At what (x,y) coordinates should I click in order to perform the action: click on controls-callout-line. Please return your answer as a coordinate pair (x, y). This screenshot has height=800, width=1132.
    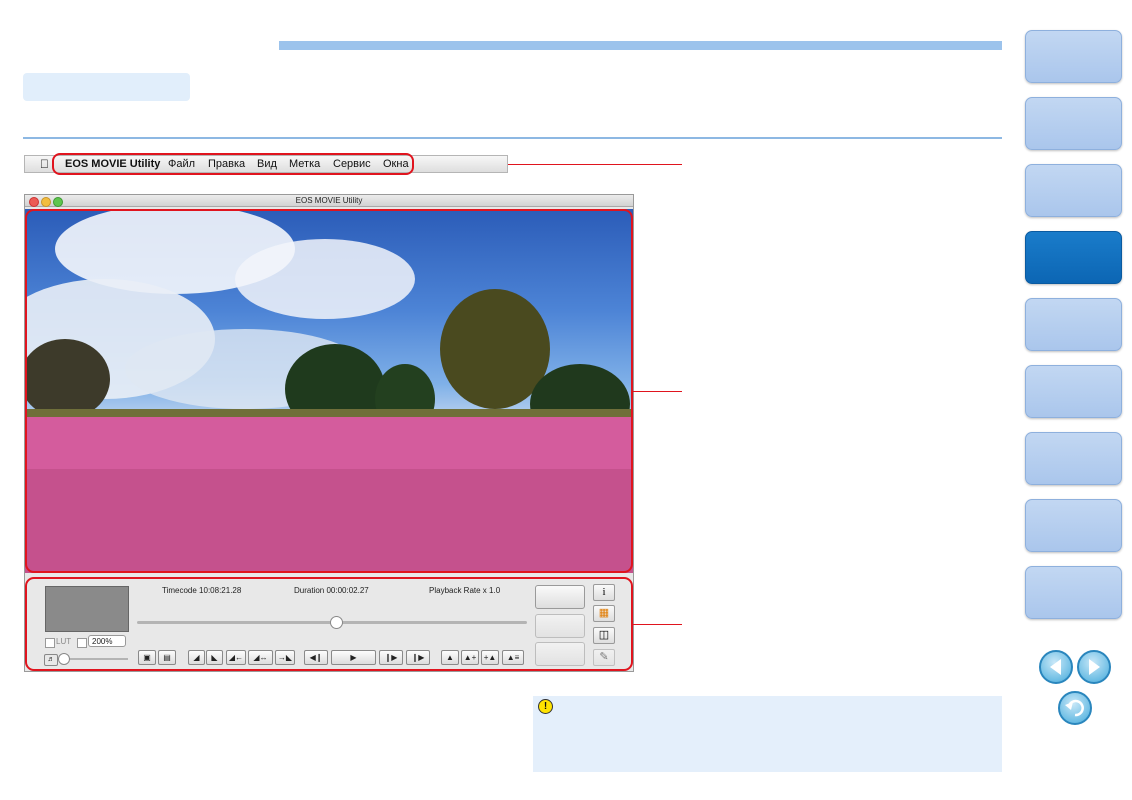
    Looking at the image, I should click on (657, 624).